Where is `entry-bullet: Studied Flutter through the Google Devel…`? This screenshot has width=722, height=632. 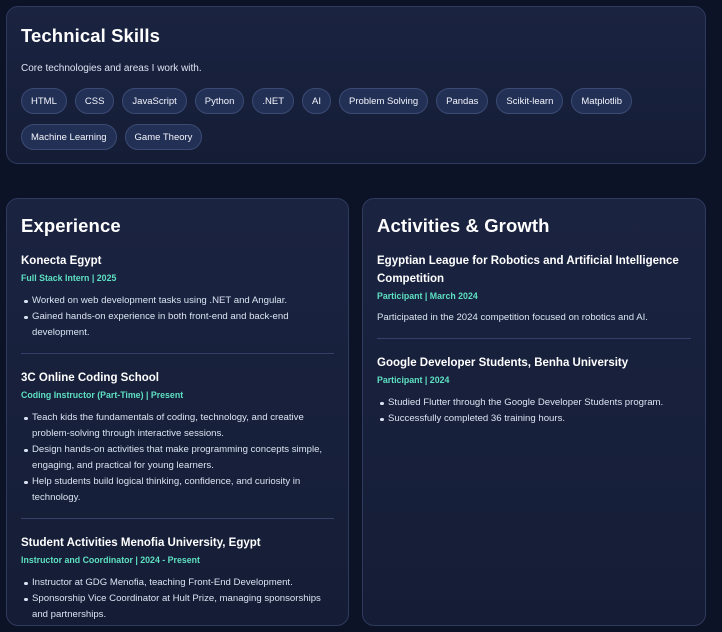
entry-bullet: Studied Flutter through the Google Devel… is located at coordinates (535, 403).